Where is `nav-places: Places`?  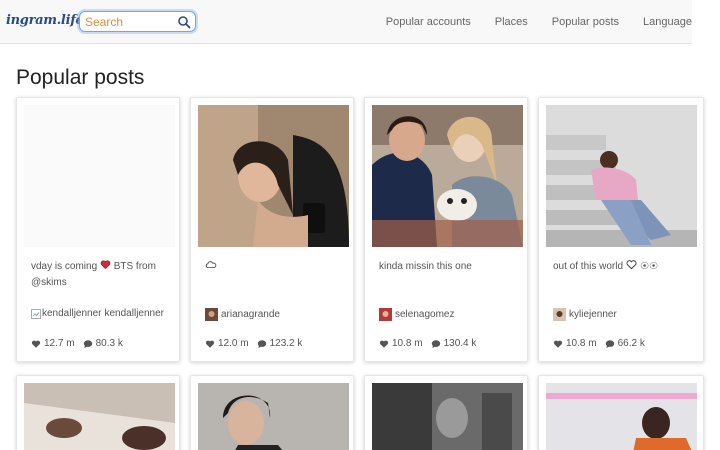 nav-places: Places is located at coordinates (511, 22).